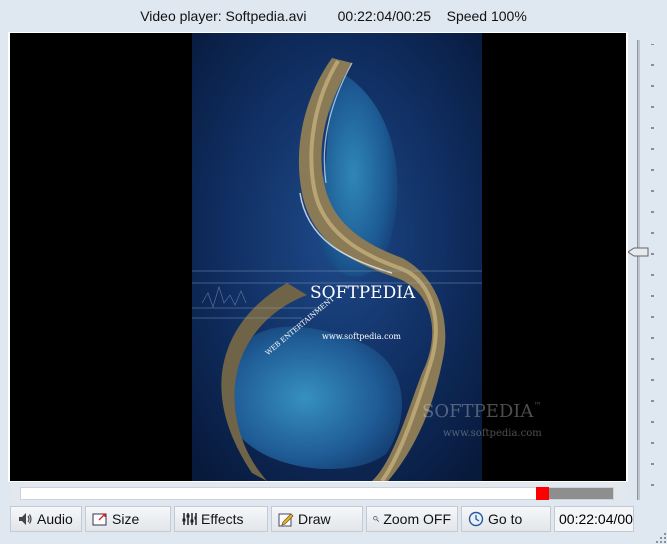  I want to click on size-button: Size, so click(128, 519).